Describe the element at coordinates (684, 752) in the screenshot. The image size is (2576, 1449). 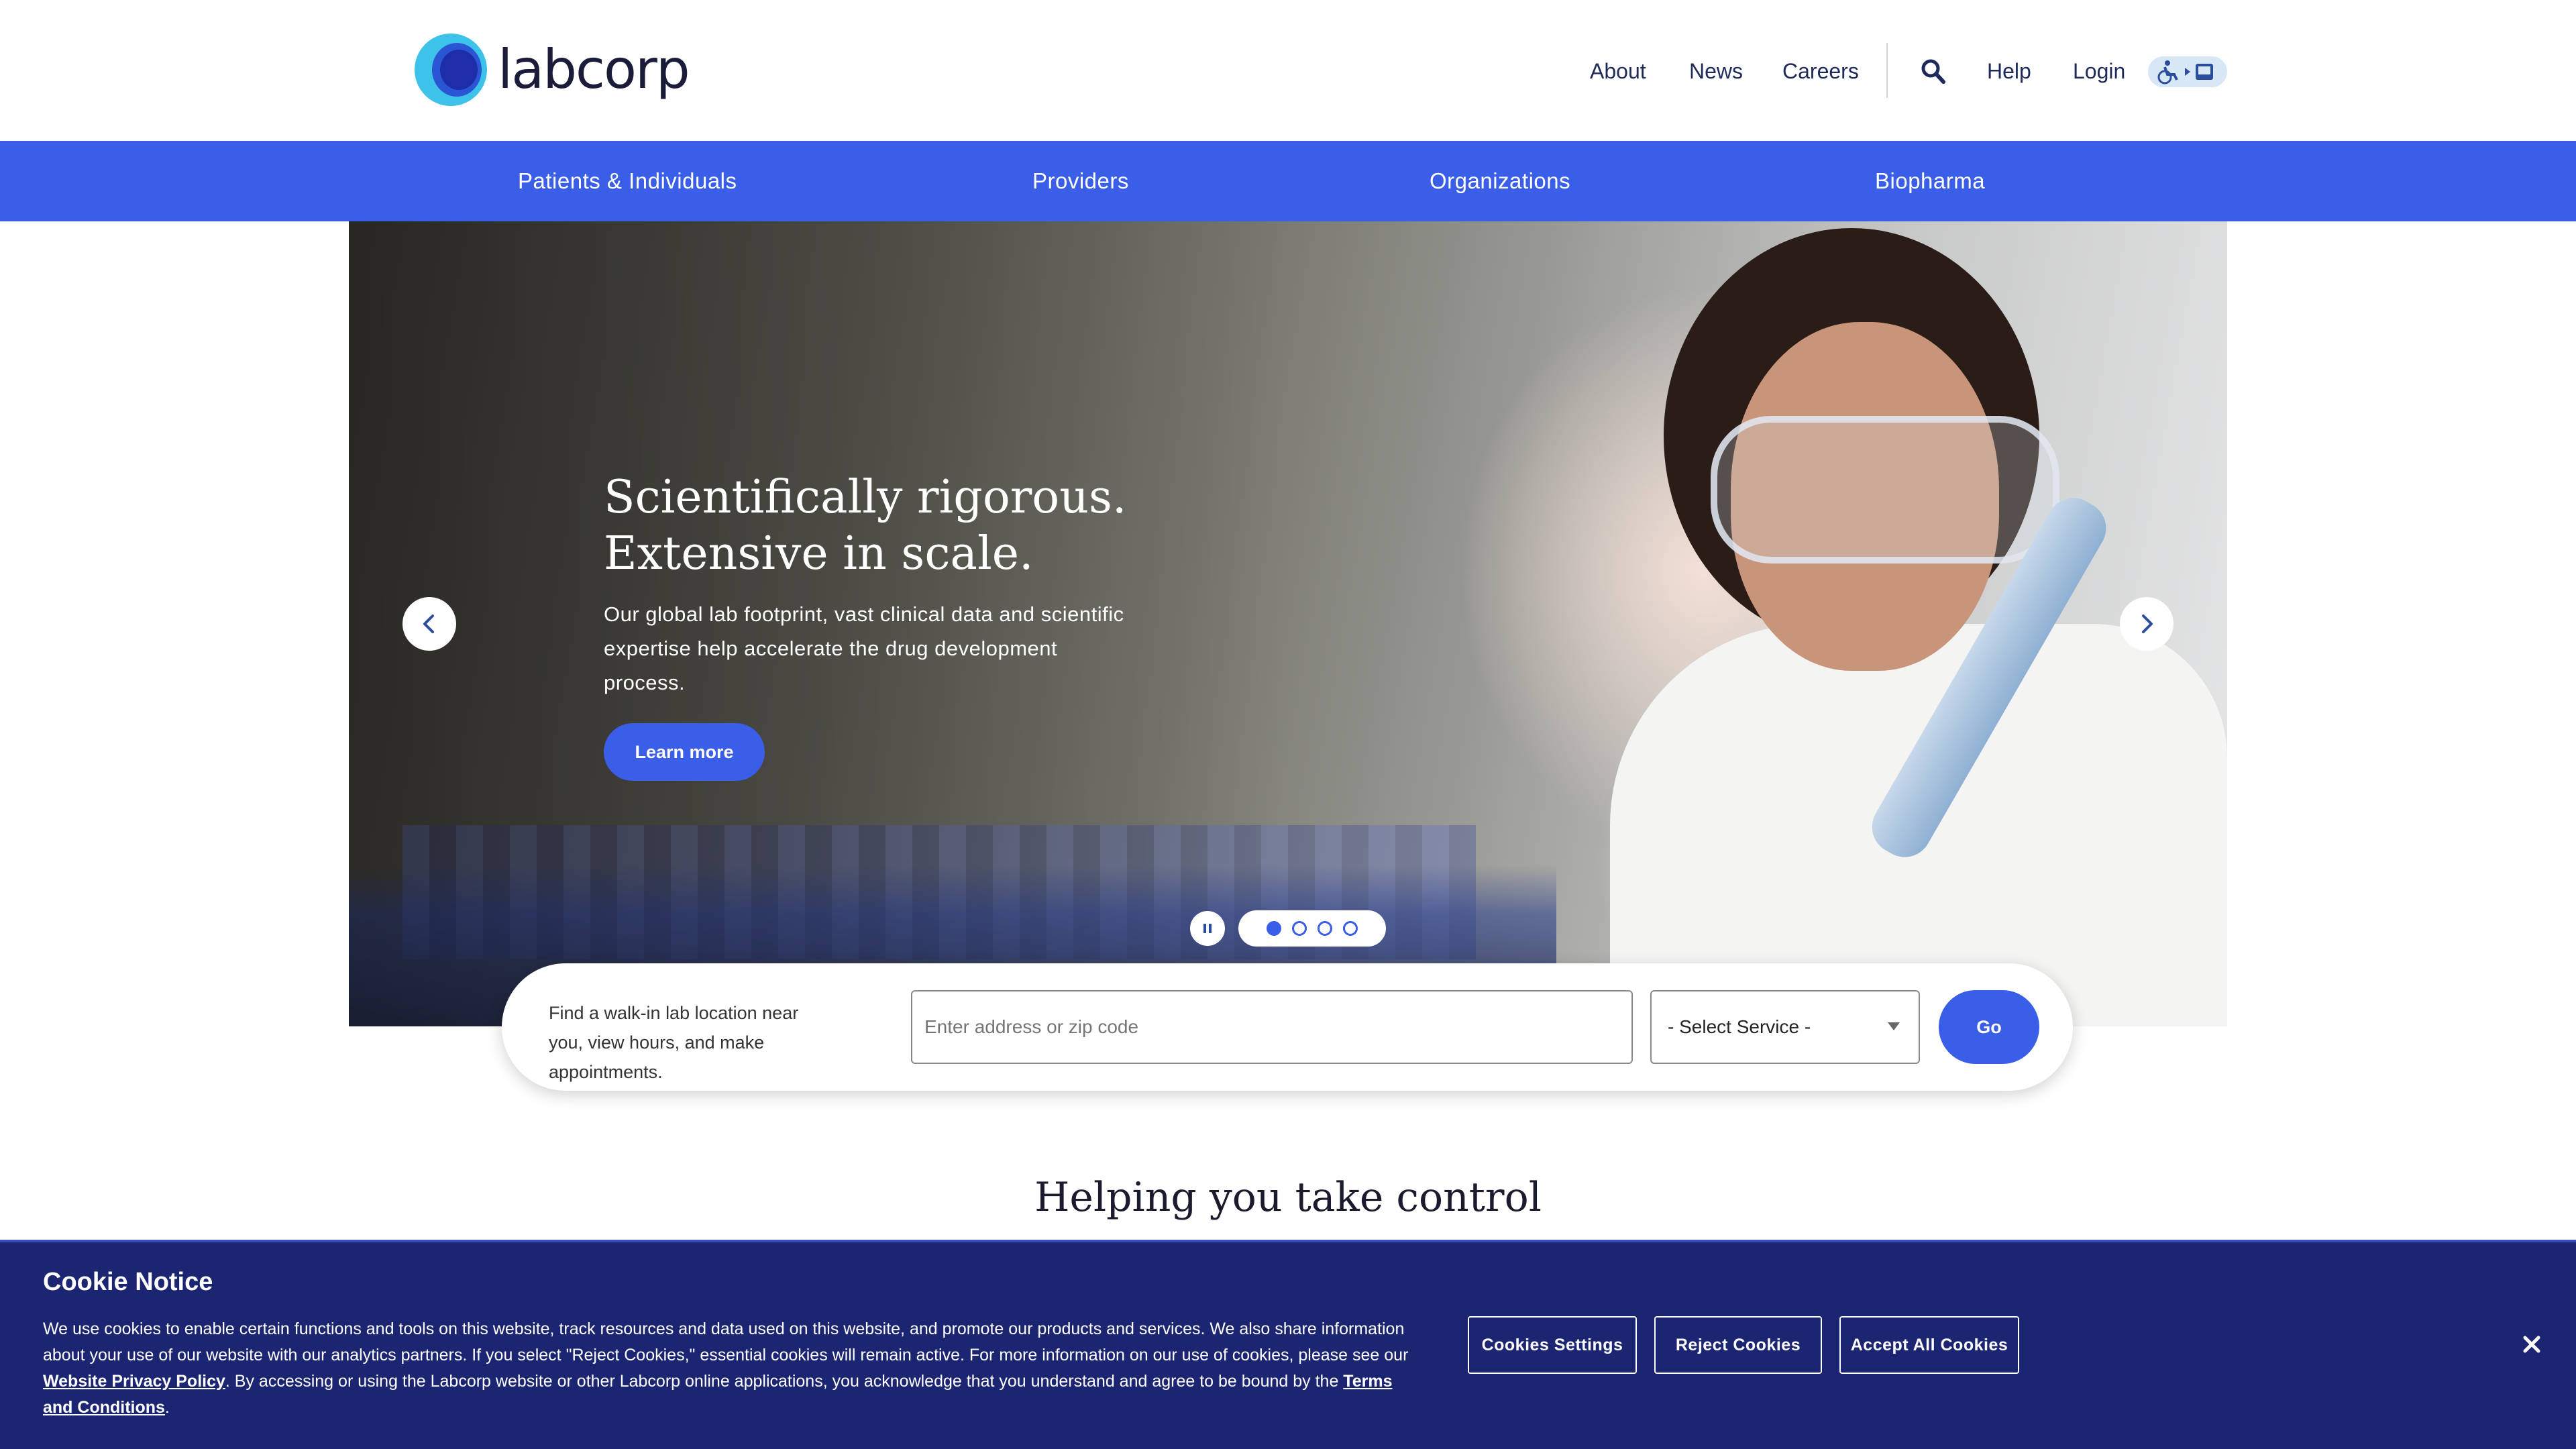
I see `learn-more-button: Learn more` at that location.